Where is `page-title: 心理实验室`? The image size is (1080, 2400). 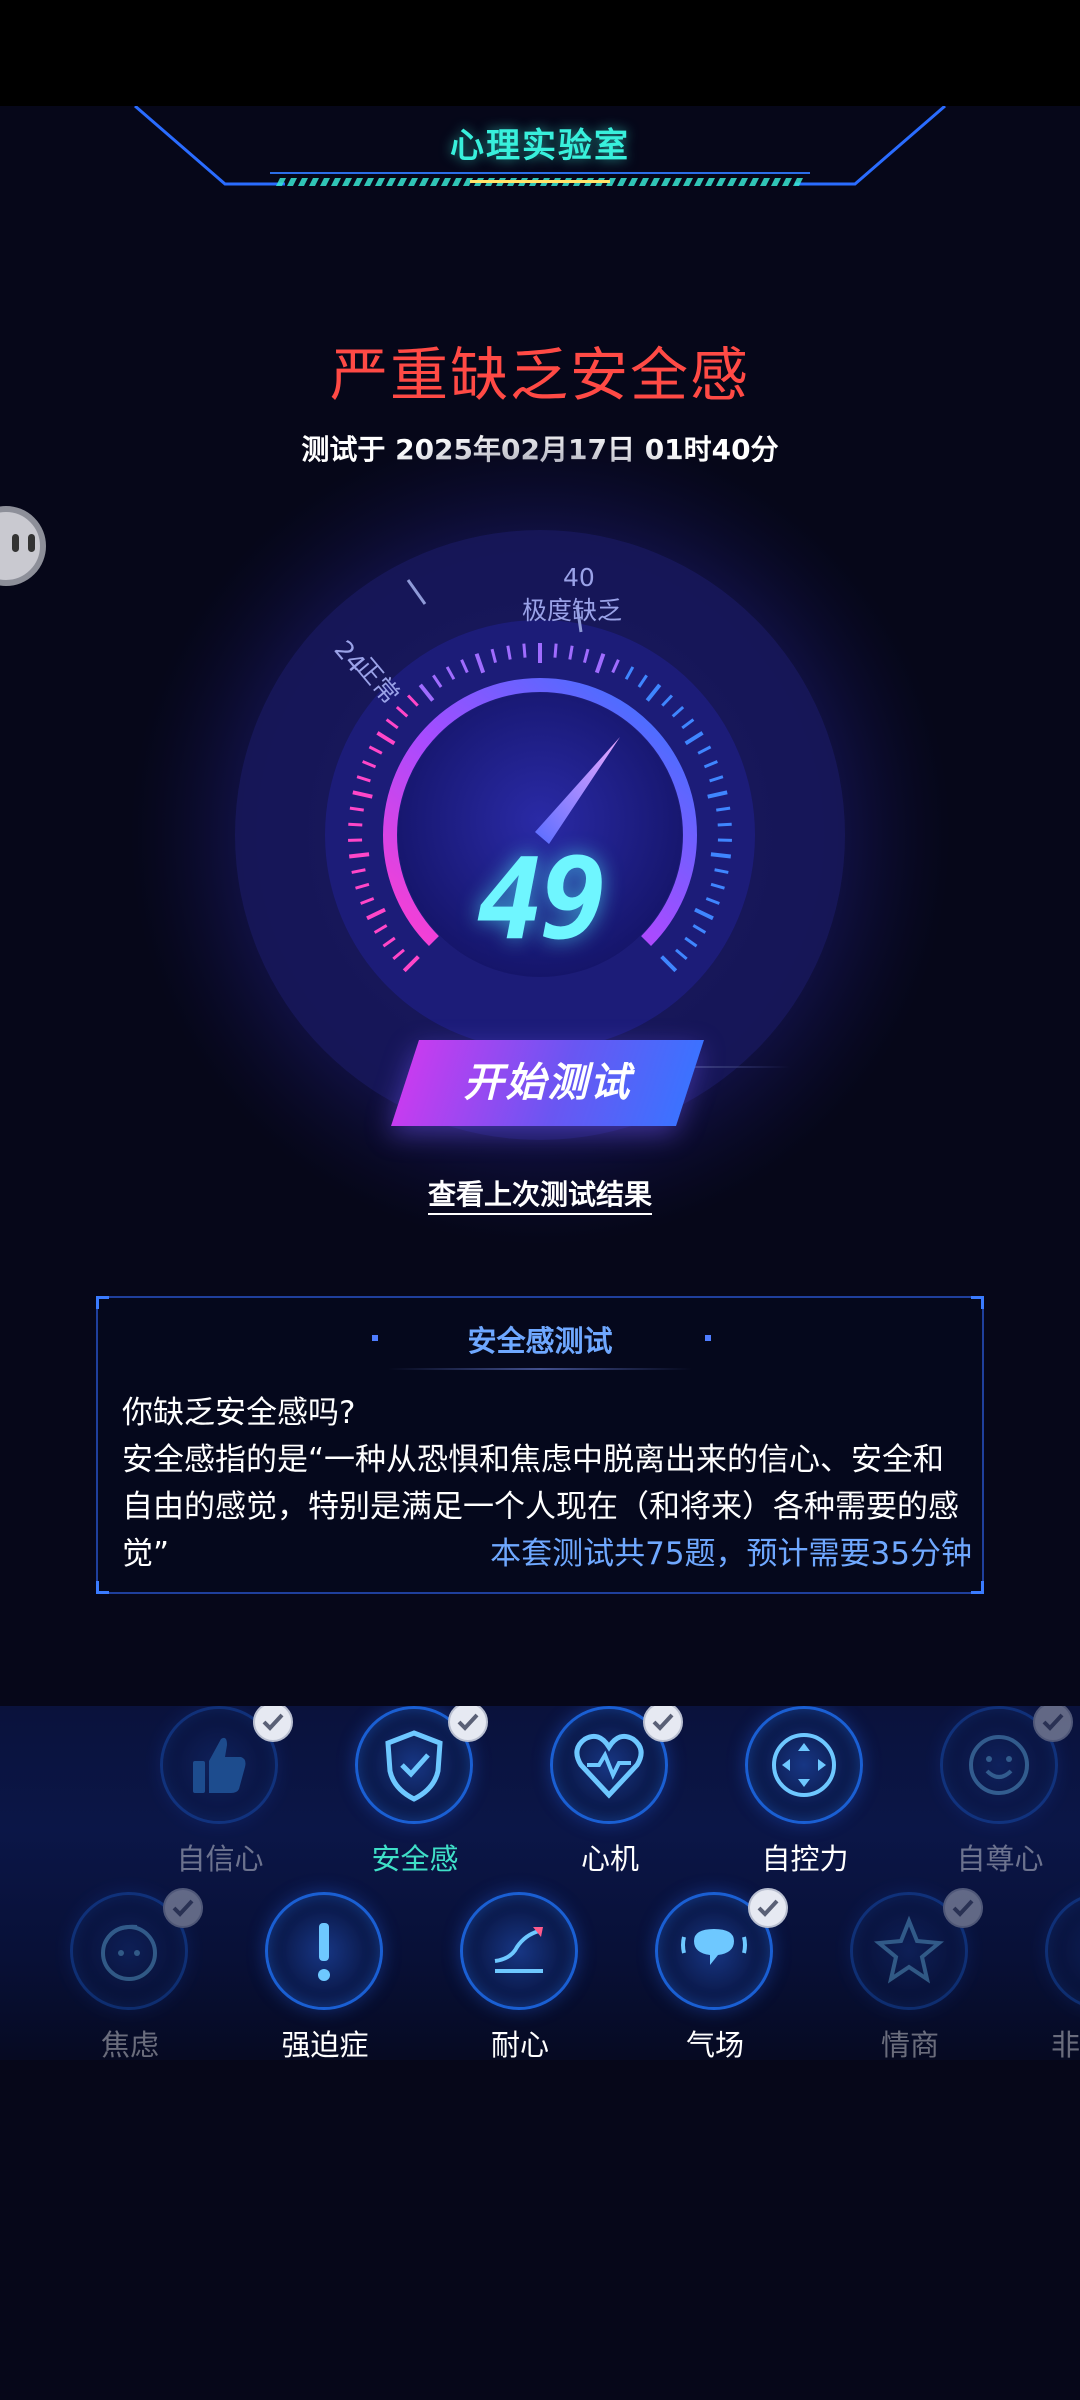 page-title: 心理实验室 is located at coordinates (540, 146).